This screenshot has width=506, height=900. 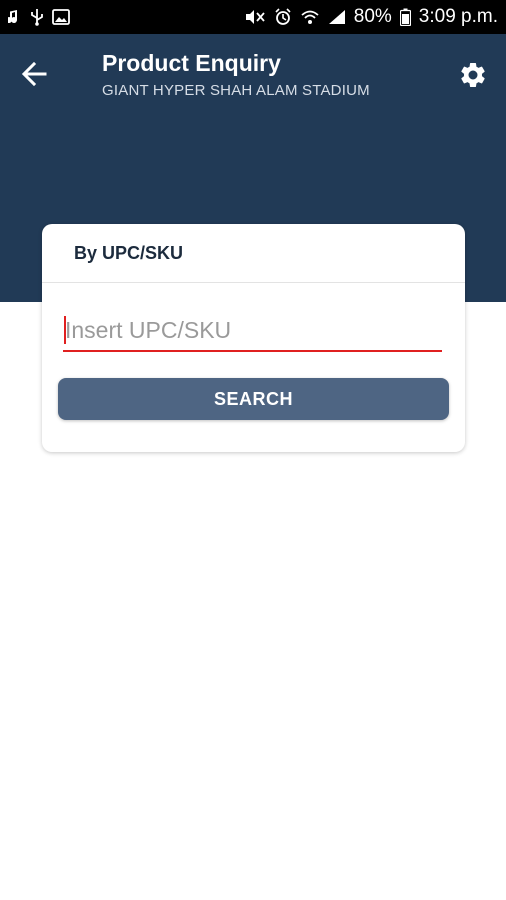 What do you see at coordinates (283, 17) in the screenshot?
I see `alarm-icon` at bounding box center [283, 17].